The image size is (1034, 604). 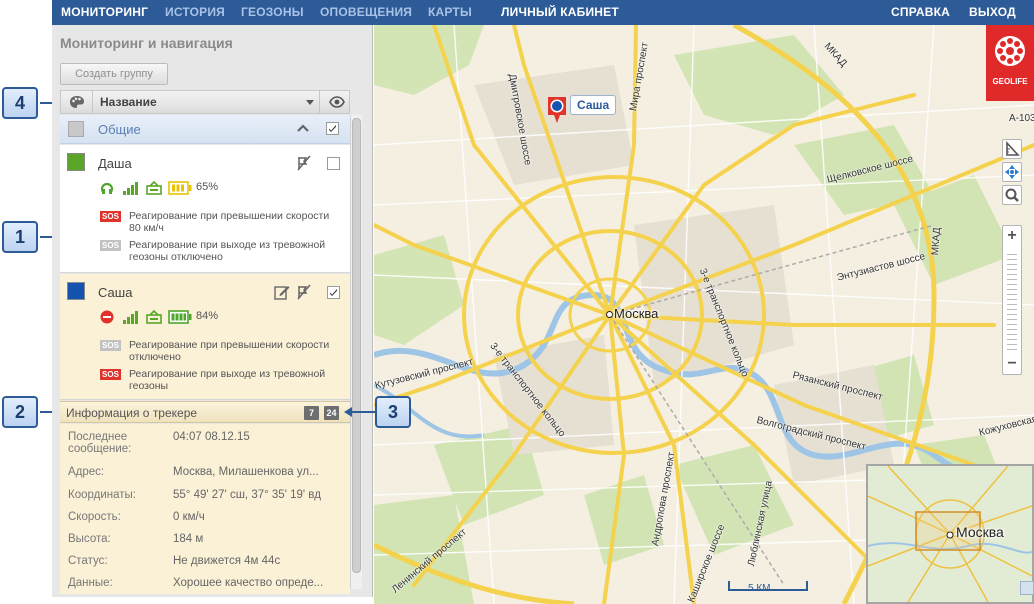 What do you see at coordinates (92, 102) in the screenshot?
I see `header-separator` at bounding box center [92, 102].